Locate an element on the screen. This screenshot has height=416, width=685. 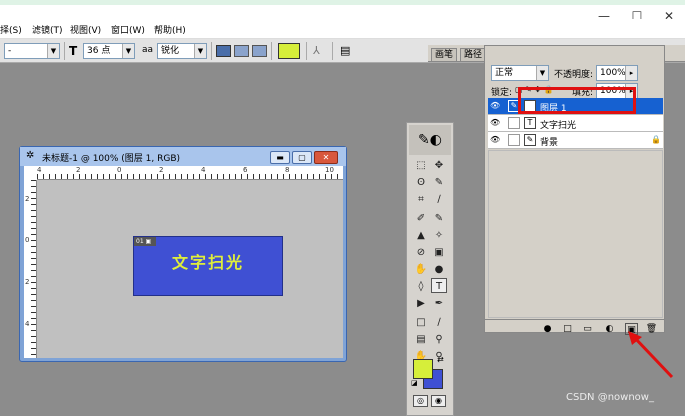
slice-tag: 01 ▣ is located at coordinates (145, 241).